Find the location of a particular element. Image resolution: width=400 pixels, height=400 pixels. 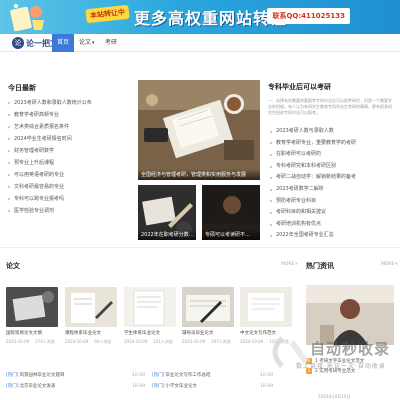

list-item: 预防考研专业科目 is located at coordinates (331, 202).